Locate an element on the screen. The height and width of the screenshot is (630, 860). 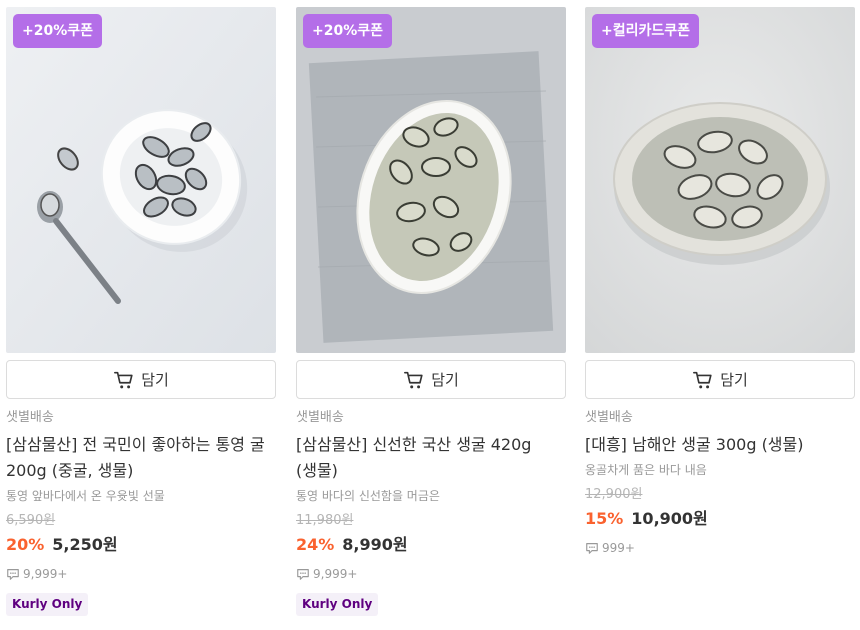
discount-rate: 20% is located at coordinates (25, 544).